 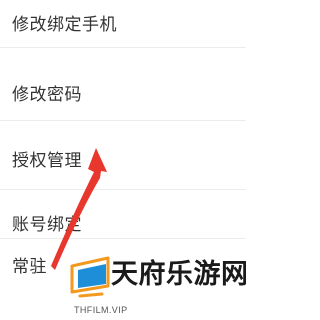 What do you see at coordinates (47, 160) in the screenshot?
I see `settings-item-label: 授权管理` at bounding box center [47, 160].